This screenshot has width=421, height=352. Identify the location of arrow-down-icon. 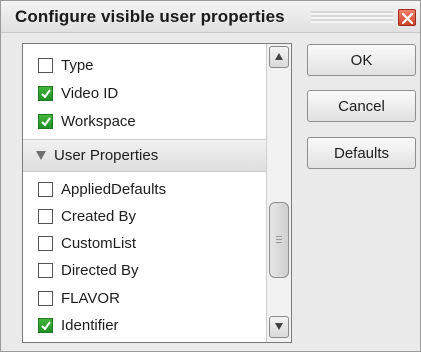
(279, 326).